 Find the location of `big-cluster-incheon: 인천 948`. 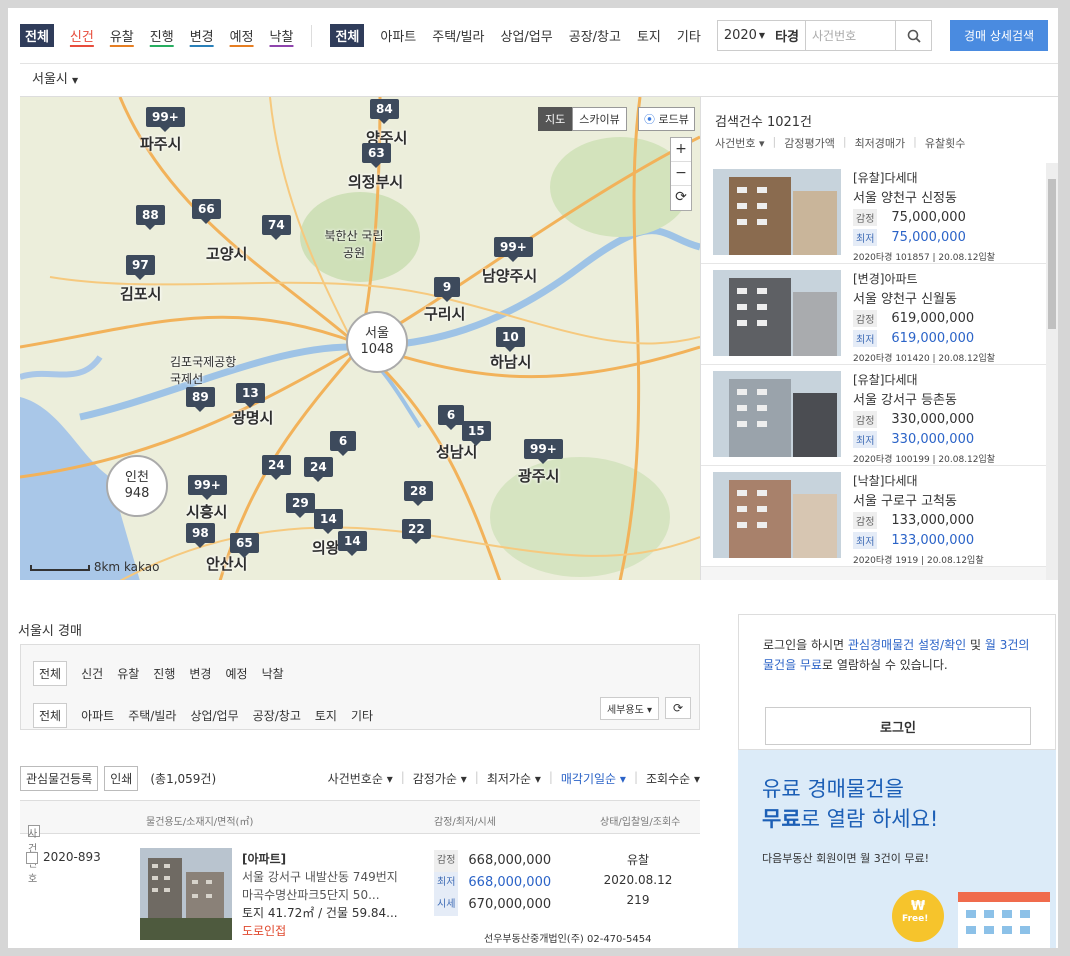

big-cluster-incheon: 인천 948 is located at coordinates (137, 486).